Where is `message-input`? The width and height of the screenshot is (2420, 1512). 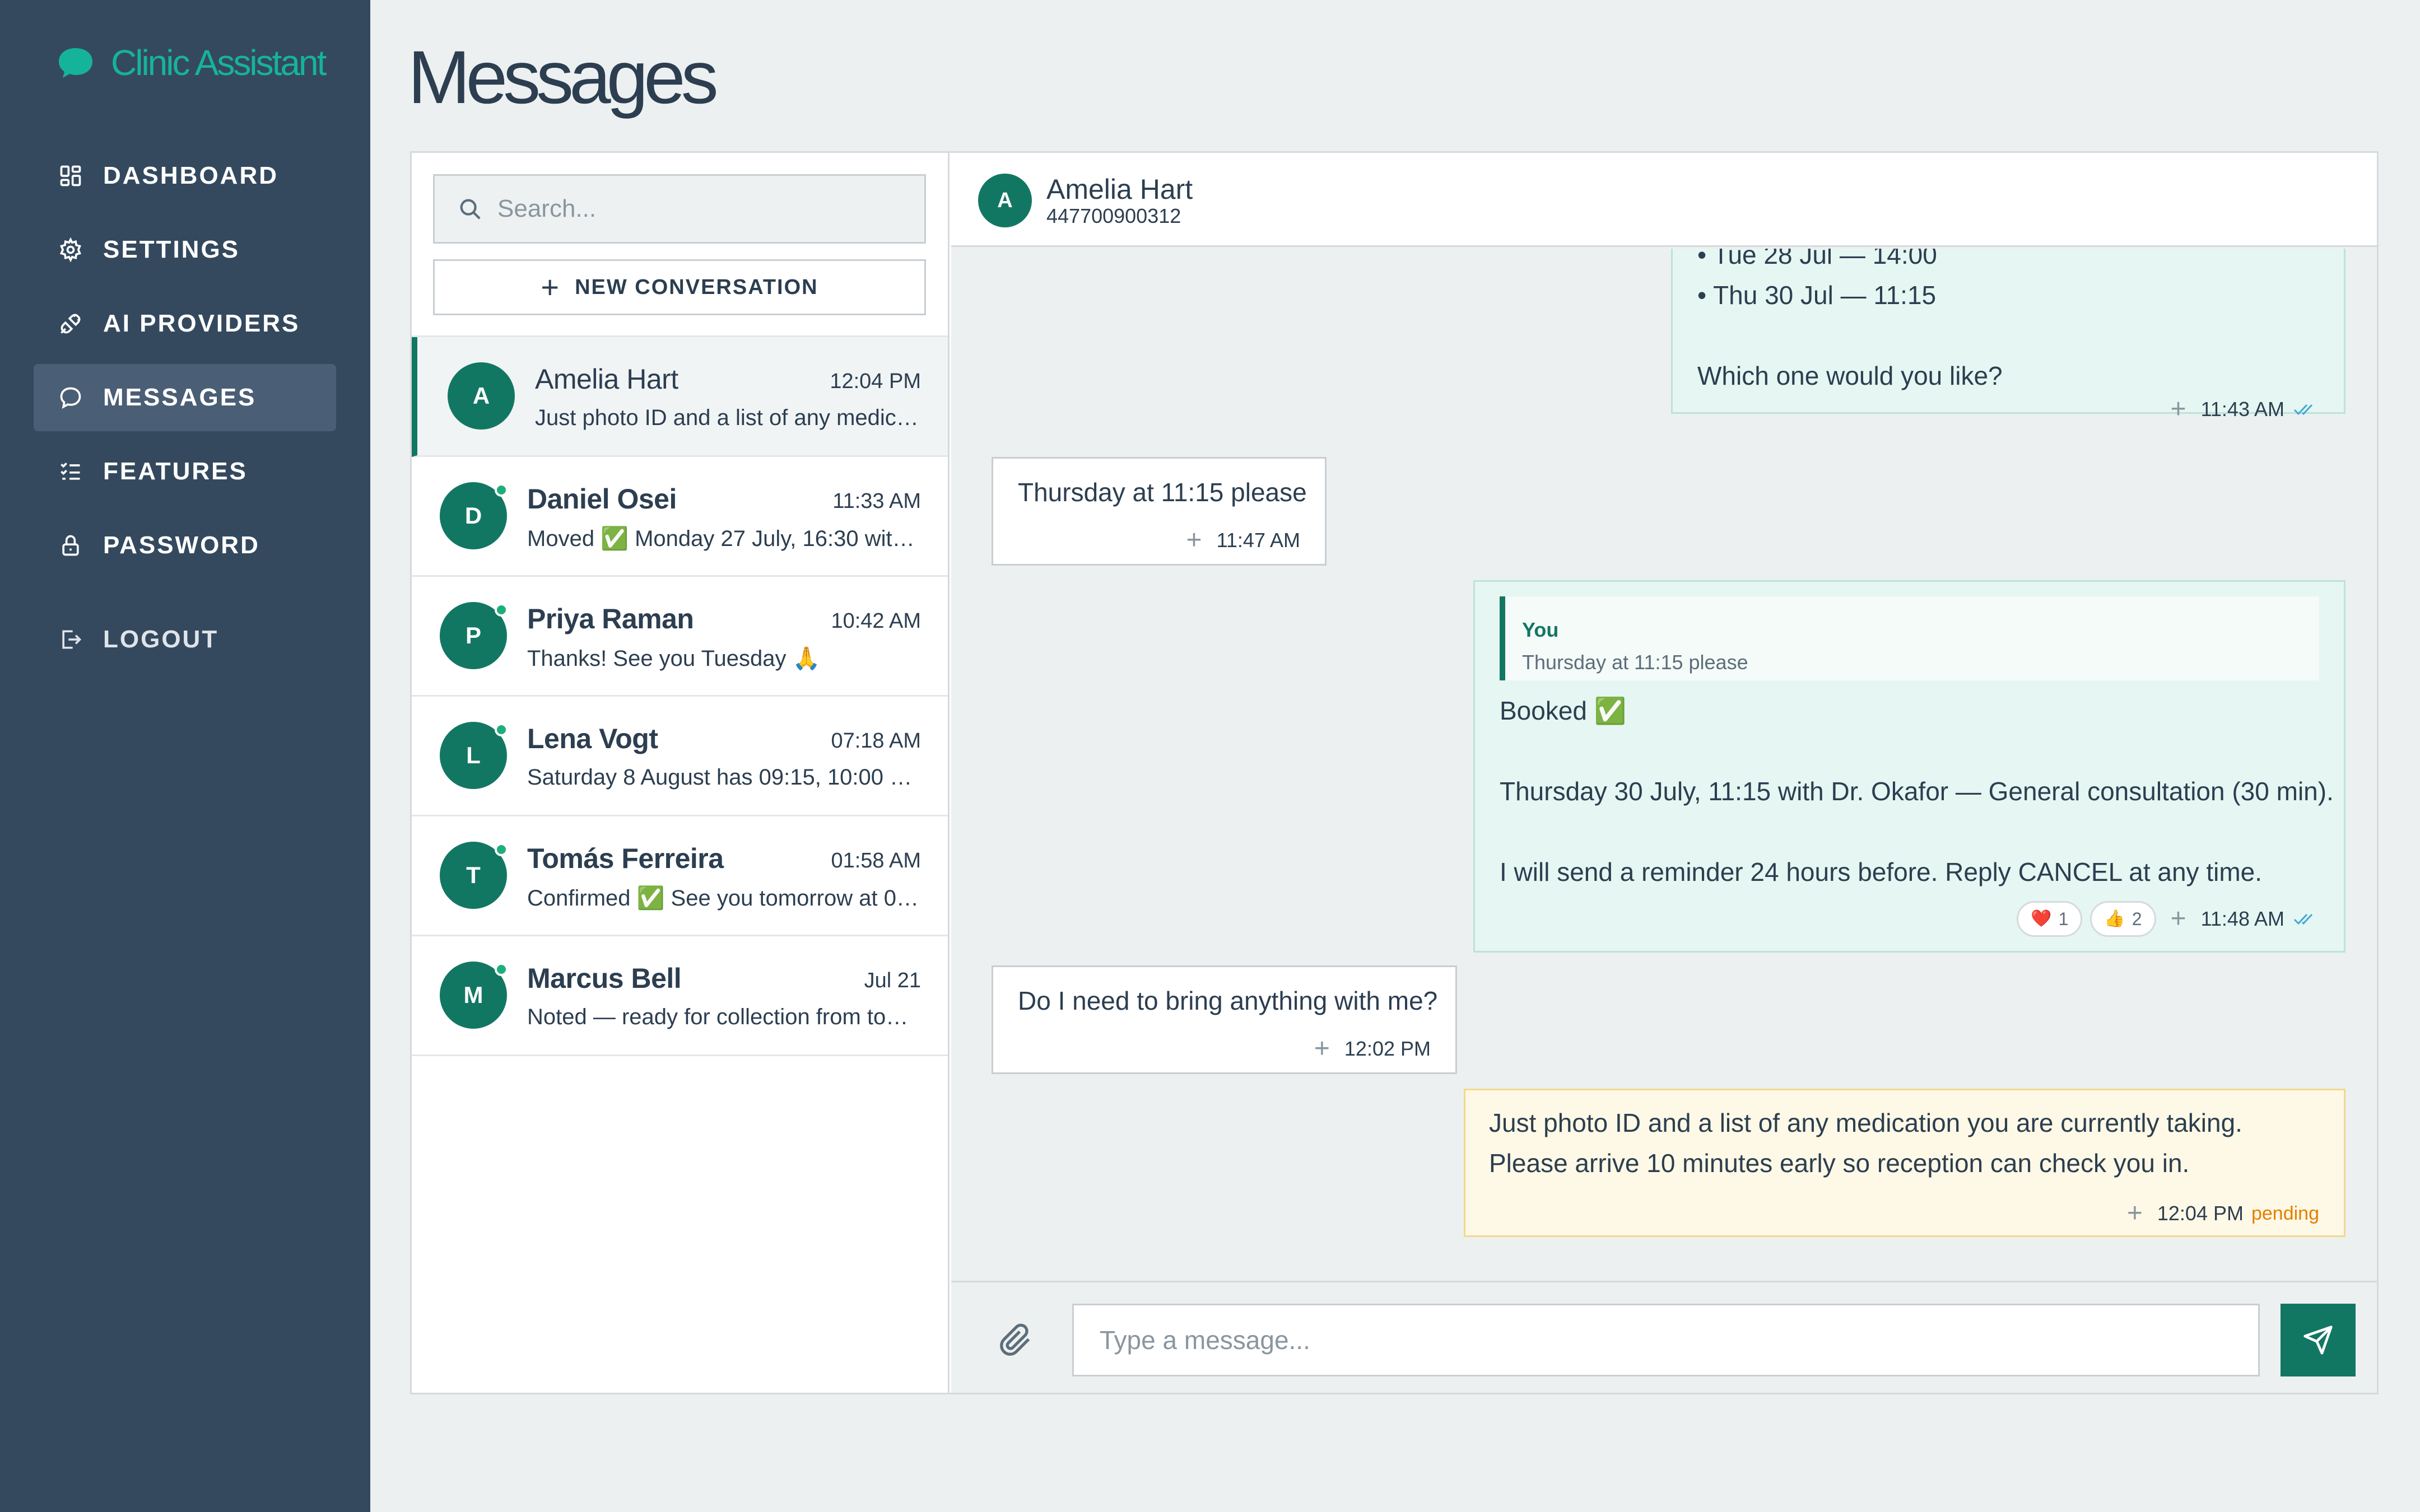
message-input is located at coordinates (1666, 1340).